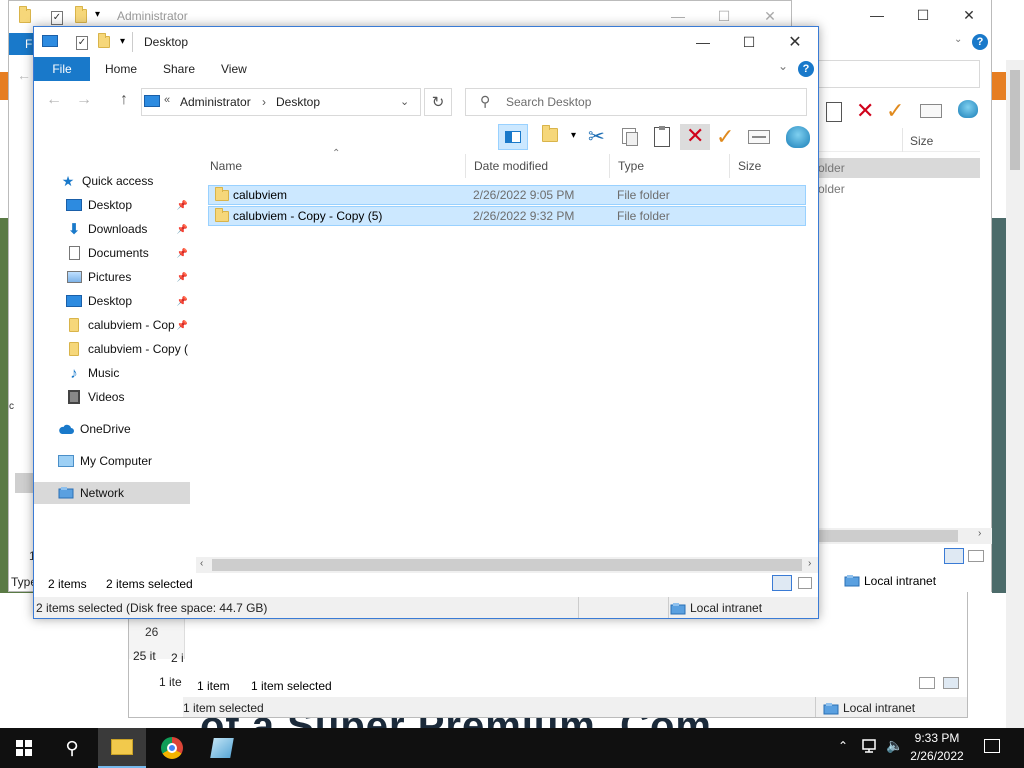  Describe the element at coordinates (334, 166) in the screenshot. I see `column-header-name: Name` at that location.